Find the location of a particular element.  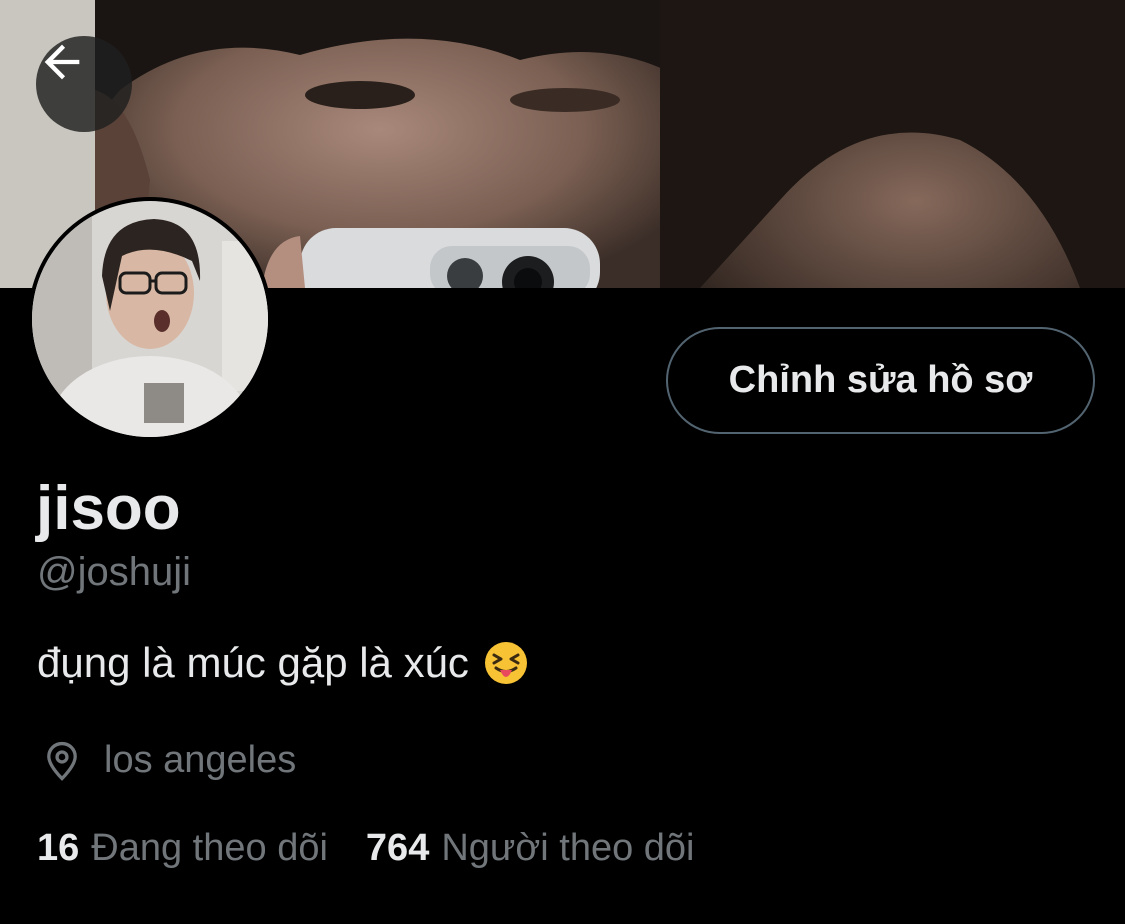

location-text: los angeles is located at coordinates (200, 760).